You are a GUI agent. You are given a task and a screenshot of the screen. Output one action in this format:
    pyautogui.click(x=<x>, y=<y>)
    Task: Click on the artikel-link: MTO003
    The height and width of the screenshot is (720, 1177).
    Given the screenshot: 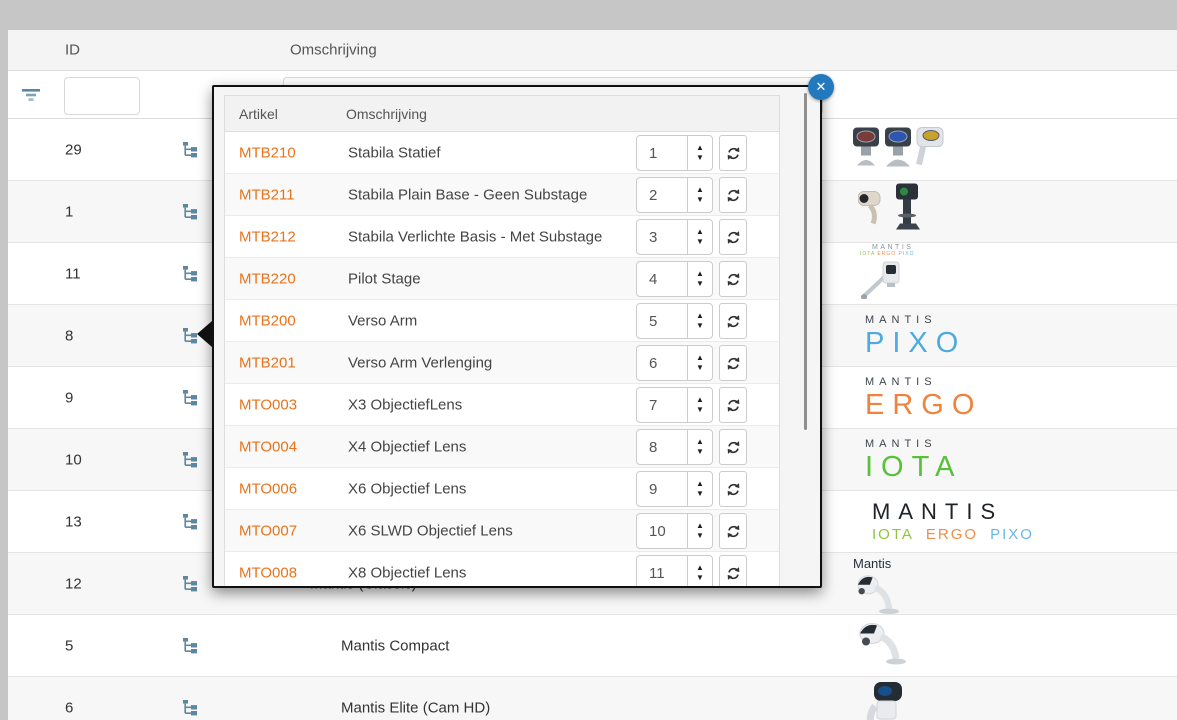 What is the action you would take?
    pyautogui.click(x=268, y=404)
    